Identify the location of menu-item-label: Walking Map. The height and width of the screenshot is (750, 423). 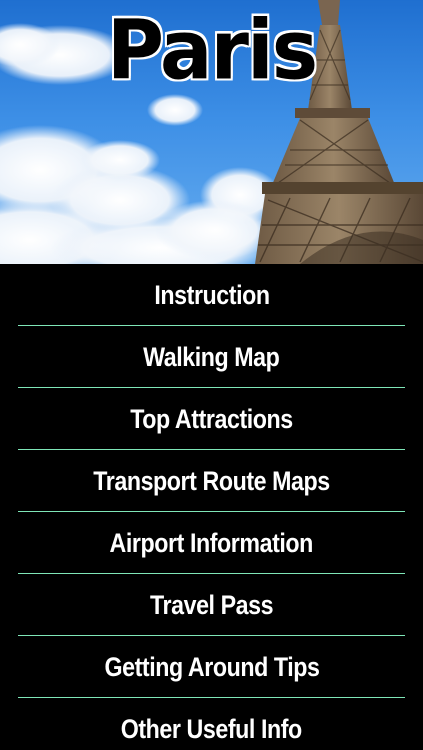
(211, 356).